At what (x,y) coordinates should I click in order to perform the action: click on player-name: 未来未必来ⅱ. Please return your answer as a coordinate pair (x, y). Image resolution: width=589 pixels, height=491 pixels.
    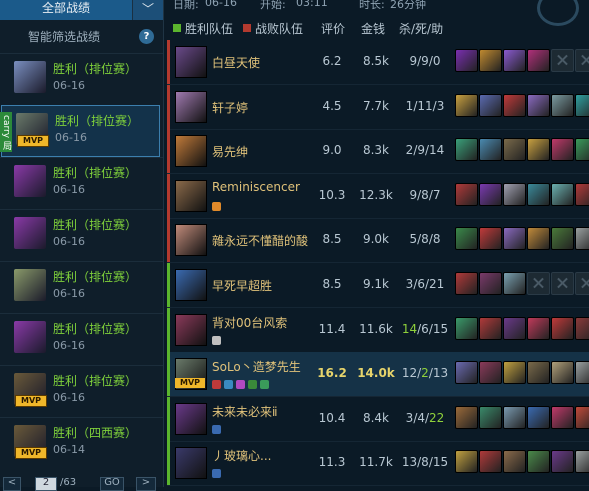
    Looking at the image, I should click on (245, 411).